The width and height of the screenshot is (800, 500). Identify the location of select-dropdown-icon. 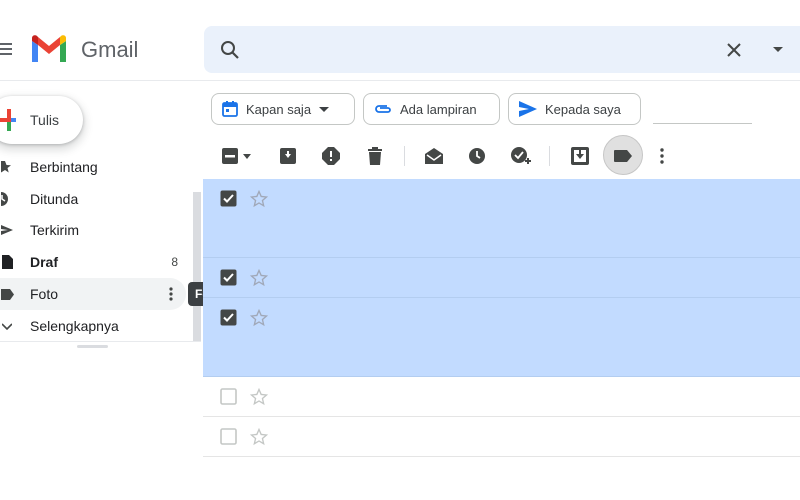
(247, 156).